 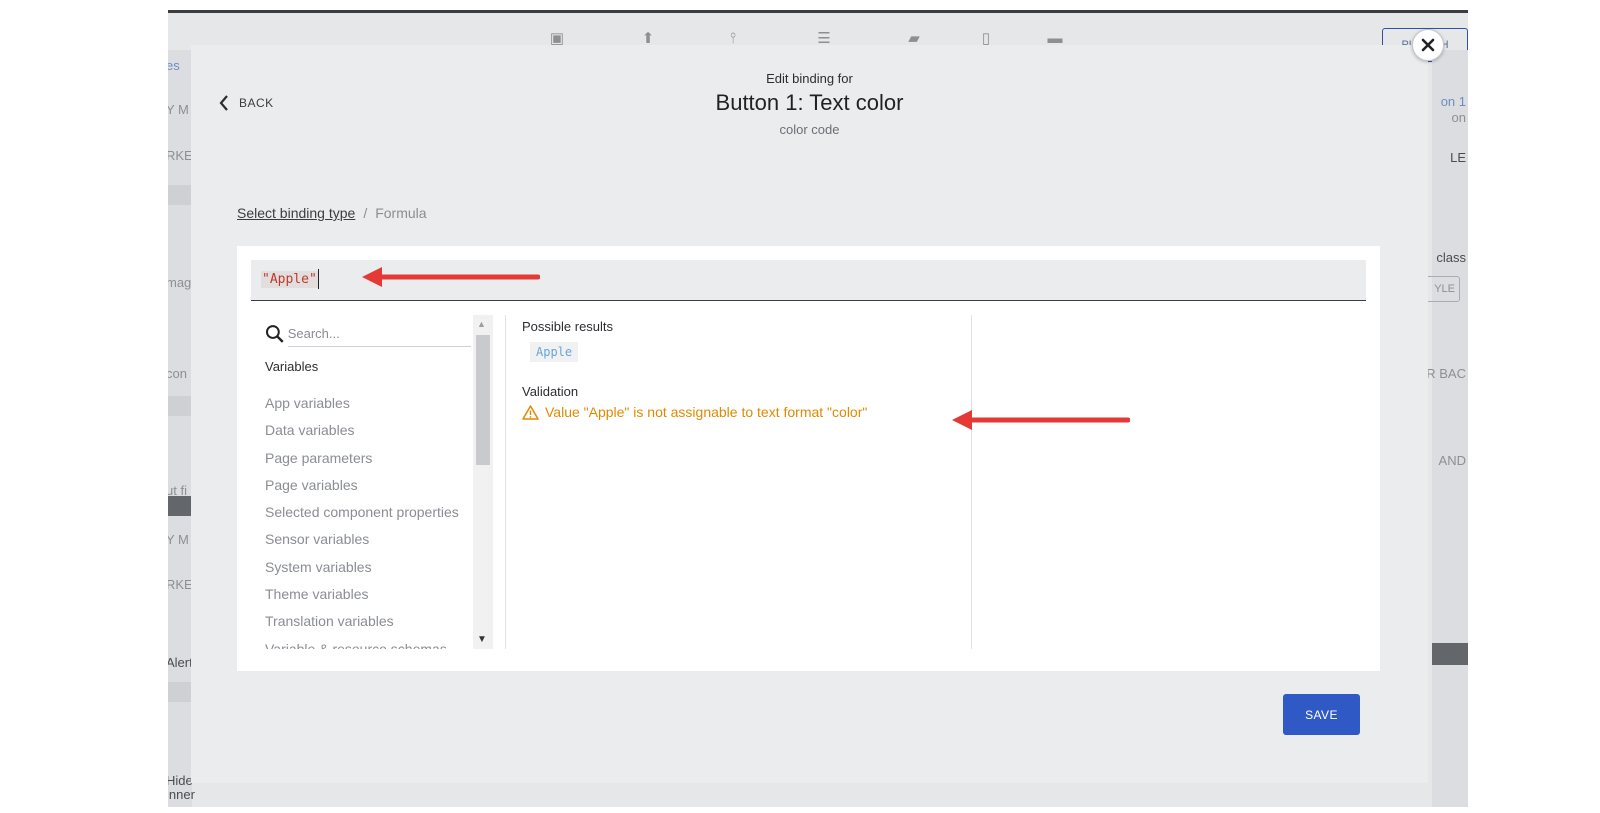 I want to click on left-text: inner, so click(x=181, y=794).